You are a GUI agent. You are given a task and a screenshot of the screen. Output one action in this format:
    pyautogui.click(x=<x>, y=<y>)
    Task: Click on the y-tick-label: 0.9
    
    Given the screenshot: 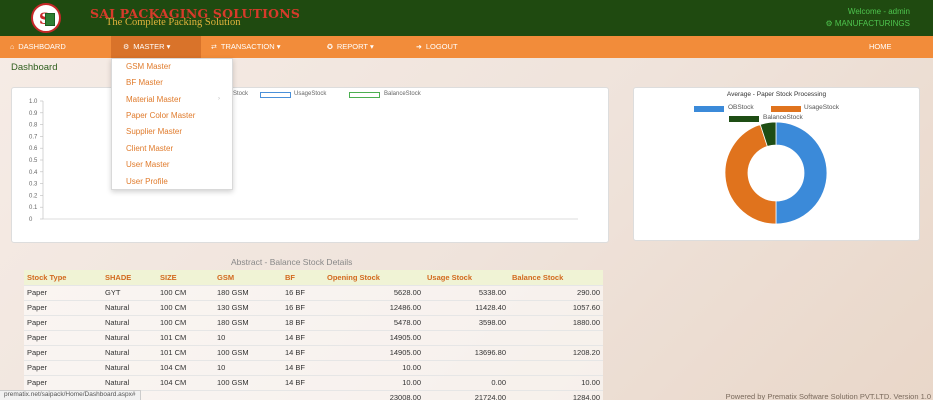 What is the action you would take?
    pyautogui.click(x=33, y=114)
    